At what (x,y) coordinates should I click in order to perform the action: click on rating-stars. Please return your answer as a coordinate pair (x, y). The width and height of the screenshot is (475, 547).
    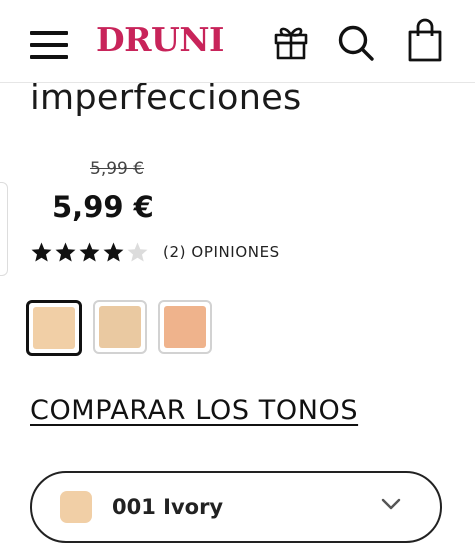
    Looking at the image, I should click on (90, 252).